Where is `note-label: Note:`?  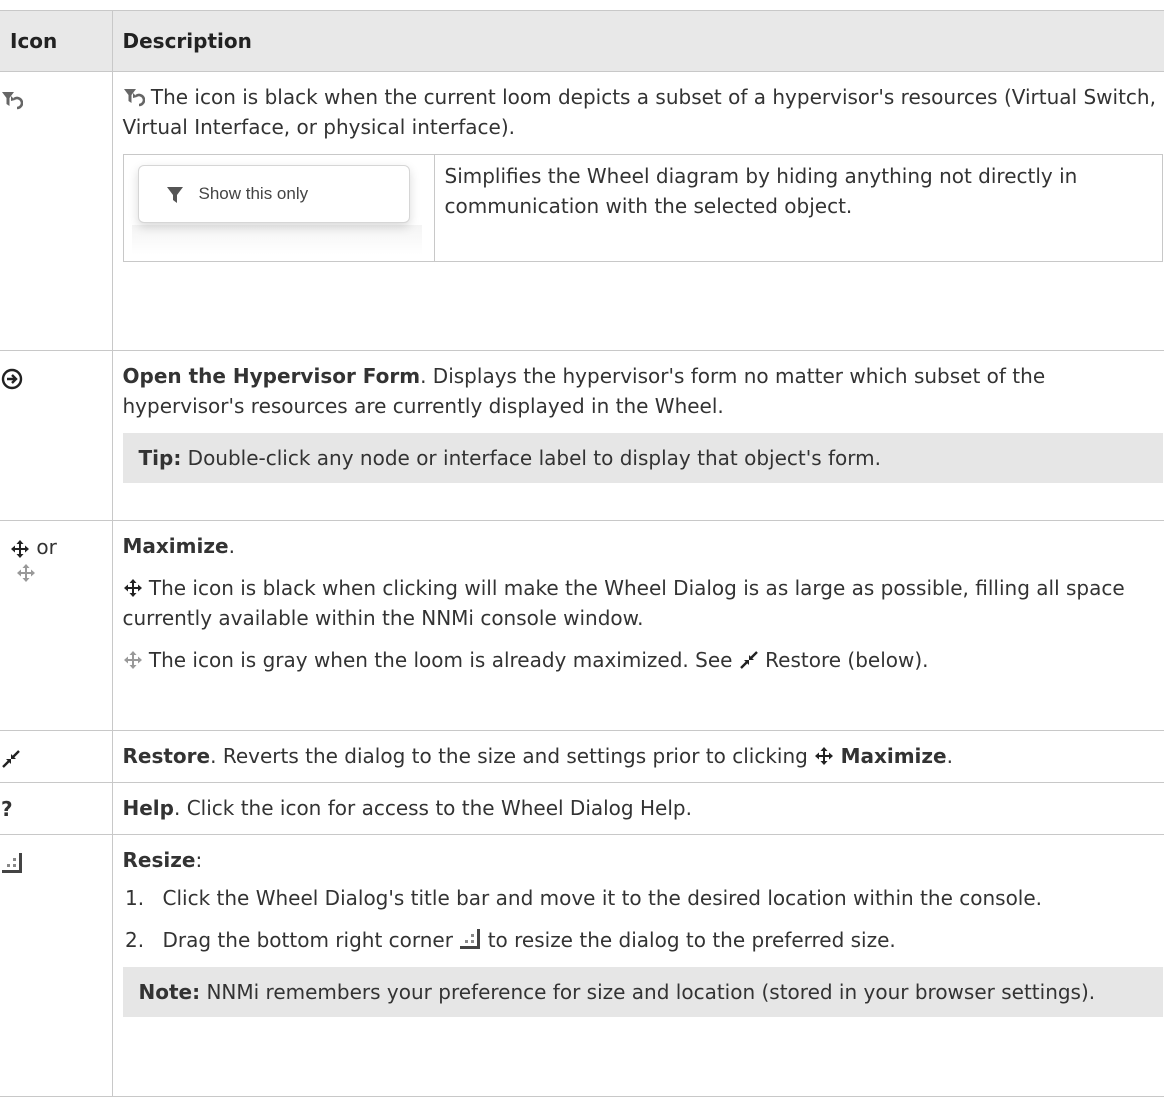 note-label: Note: is located at coordinates (170, 992).